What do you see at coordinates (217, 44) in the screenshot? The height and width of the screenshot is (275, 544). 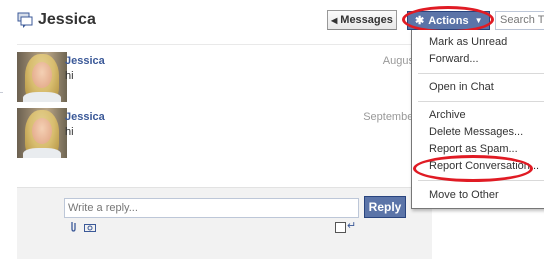 I see `header-divider` at bounding box center [217, 44].